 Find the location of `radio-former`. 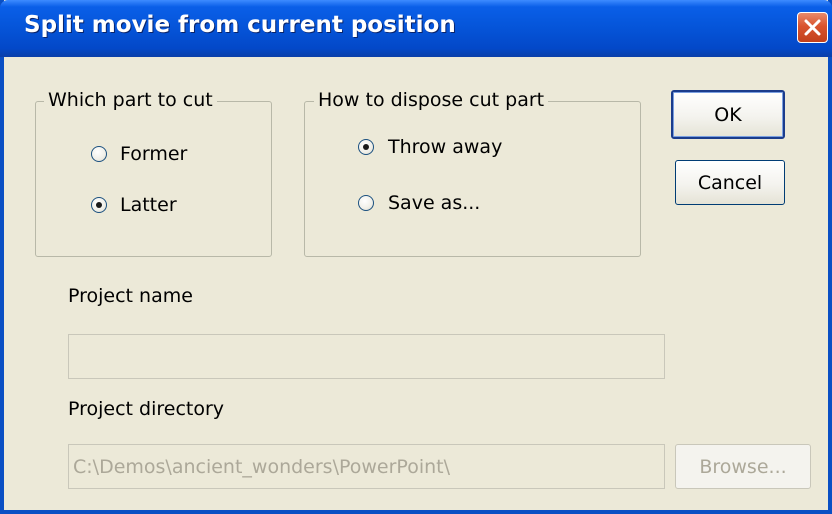

radio-former is located at coordinates (99, 154).